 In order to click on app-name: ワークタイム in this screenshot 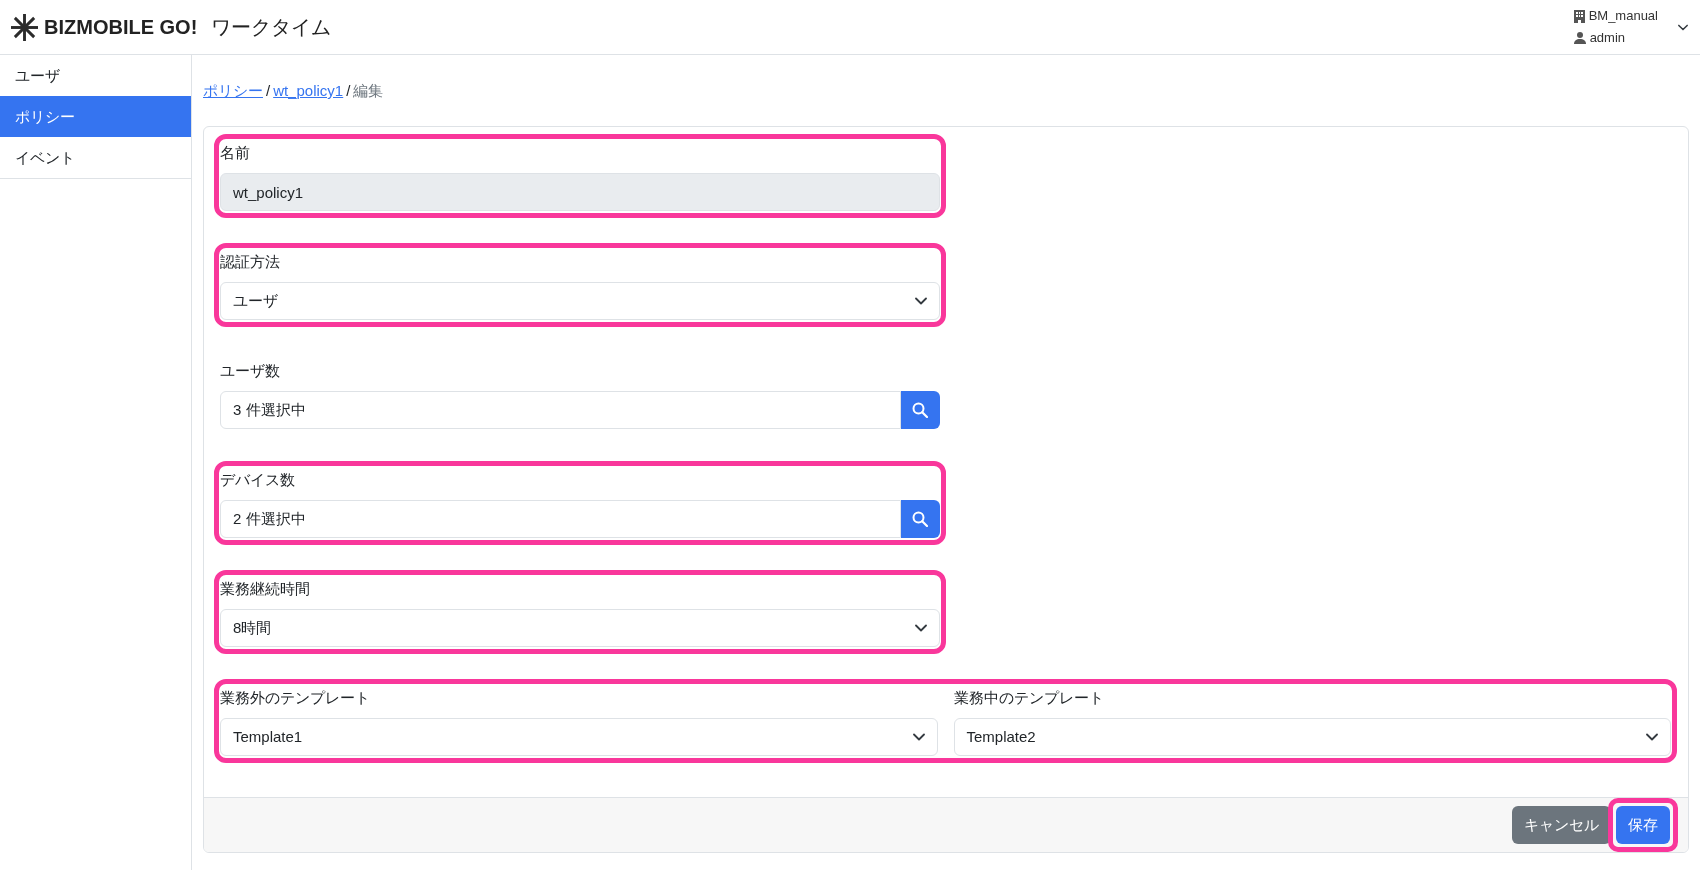, I will do `click(271, 27)`.